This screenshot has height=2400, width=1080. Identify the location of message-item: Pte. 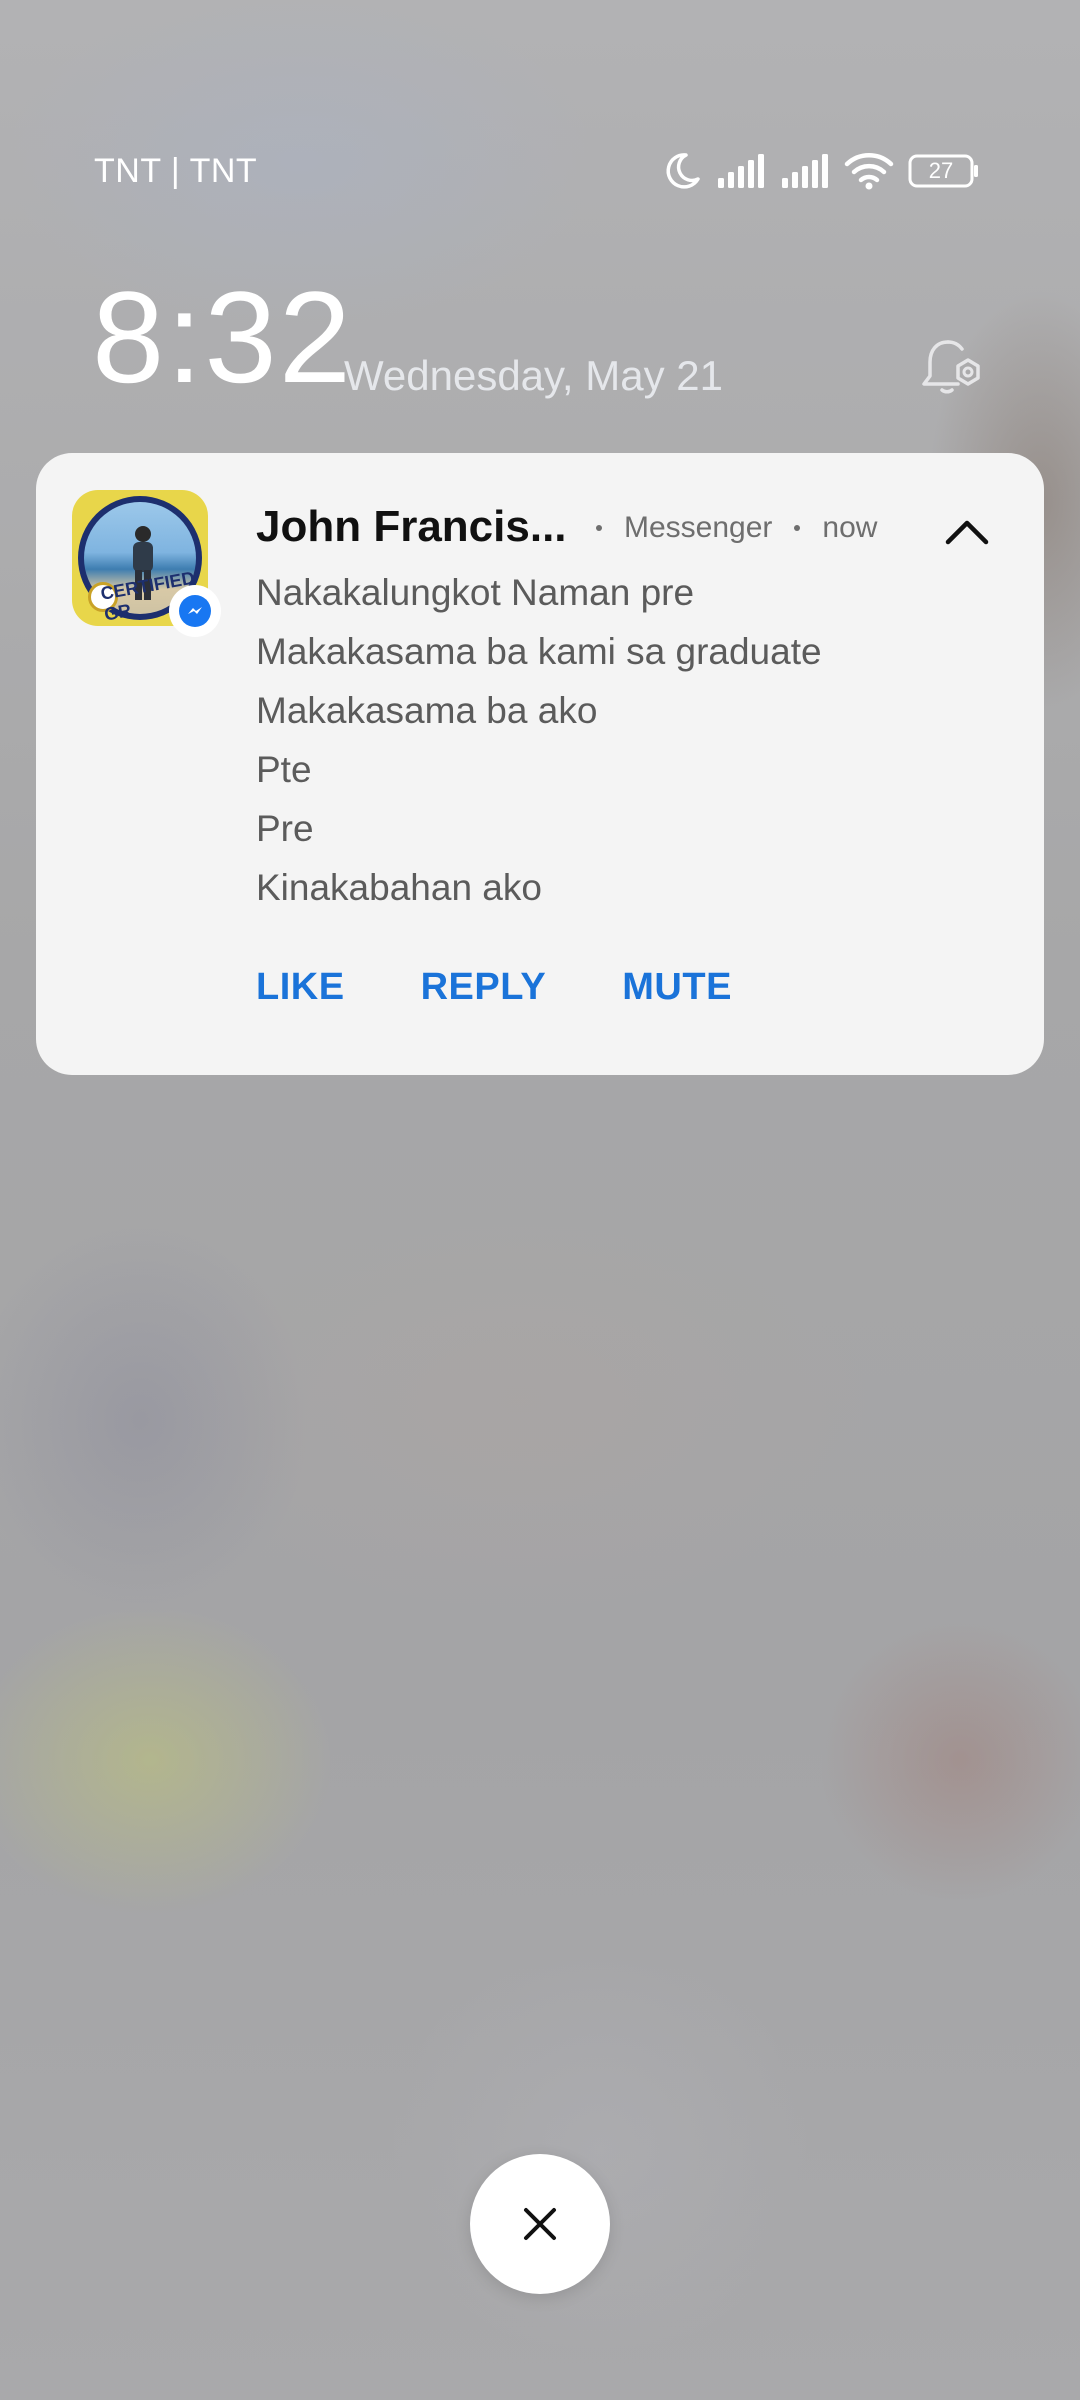
(284, 769).